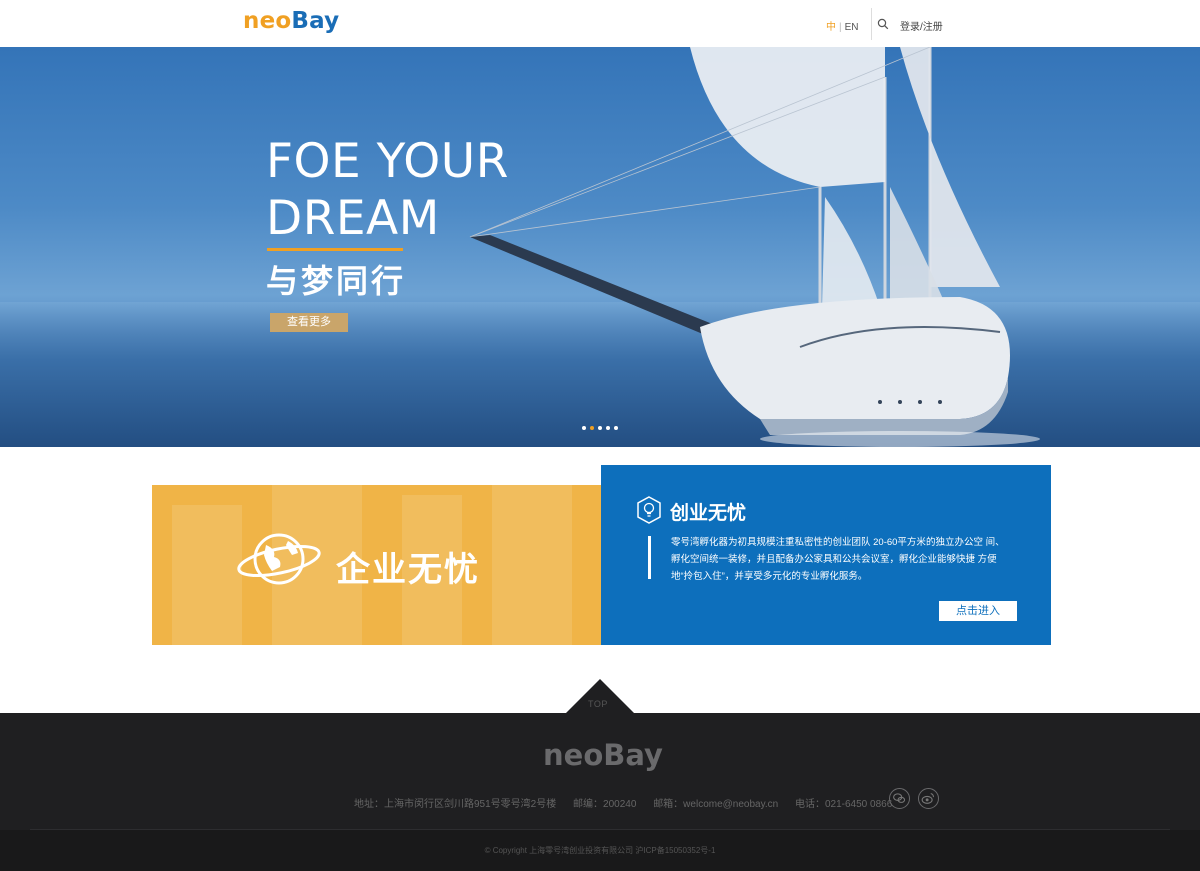 The image size is (1200, 871). Describe the element at coordinates (978, 611) in the screenshot. I see `click-enter-button: 点击进入` at that location.